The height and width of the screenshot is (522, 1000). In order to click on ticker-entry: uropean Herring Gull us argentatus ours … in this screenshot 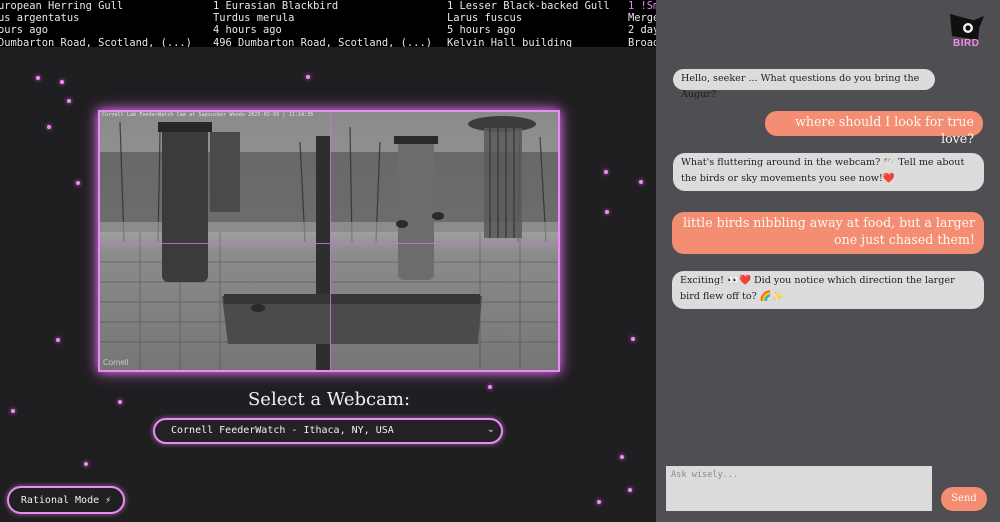, I will do `click(96, 23)`.